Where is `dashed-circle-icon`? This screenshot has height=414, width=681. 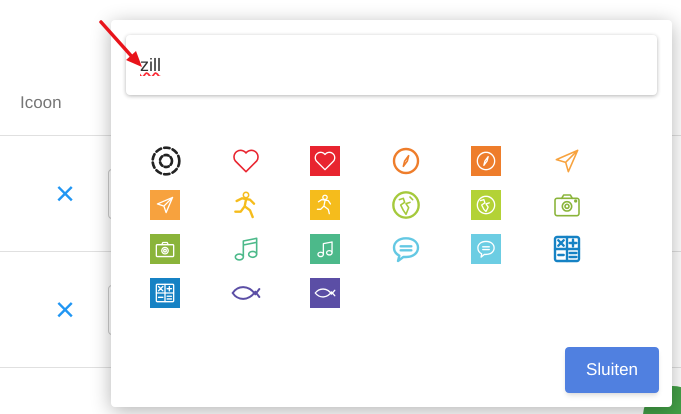 dashed-circle-icon is located at coordinates (166, 161).